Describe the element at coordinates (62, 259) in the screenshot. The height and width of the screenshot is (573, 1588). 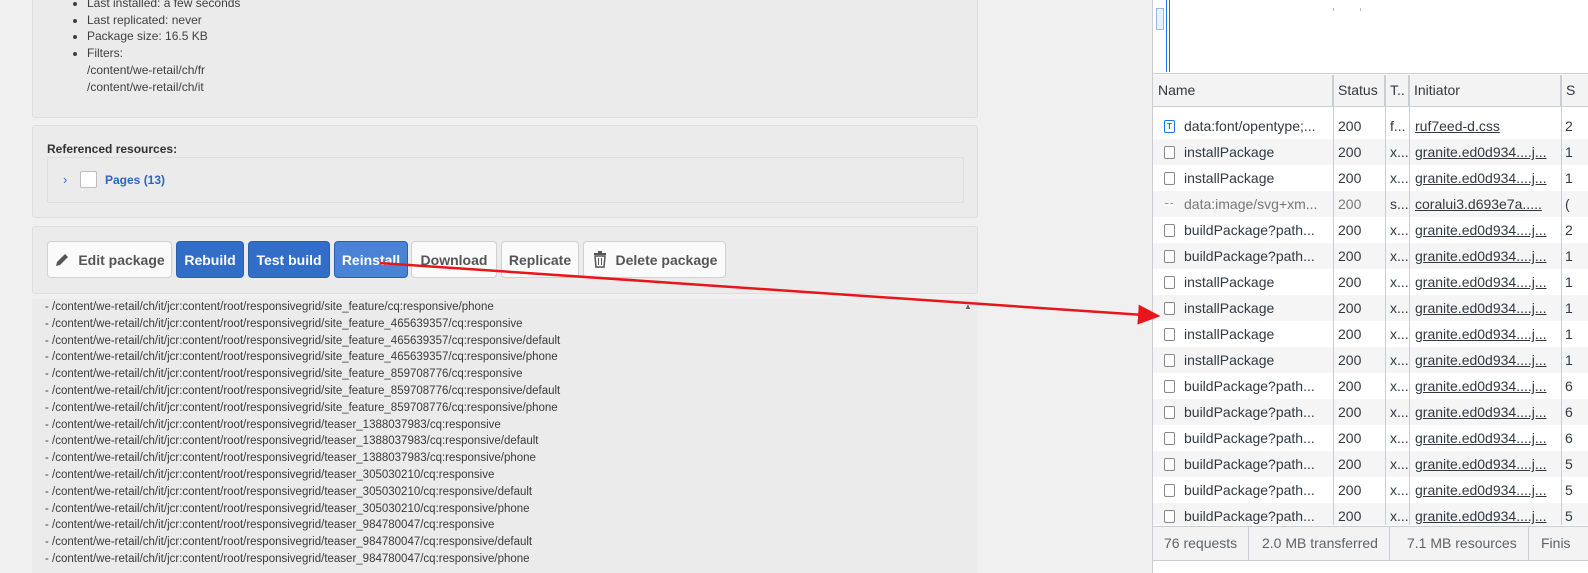
I see `pencil-icon` at that location.